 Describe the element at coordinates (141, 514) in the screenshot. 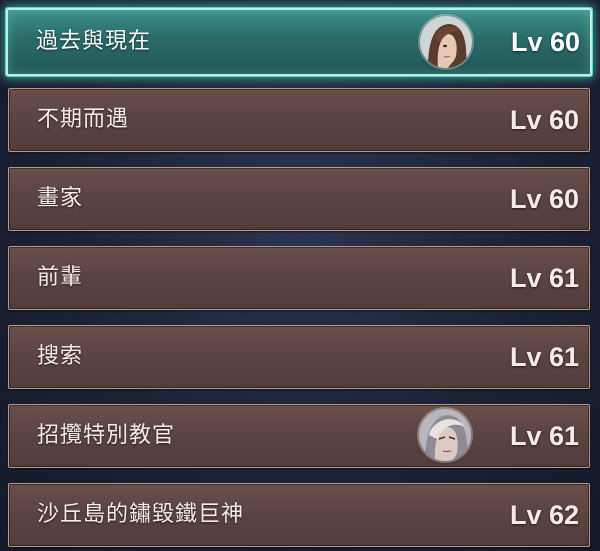

I see `quest-title: 沙丘島的鏽毀鐵巨神` at that location.